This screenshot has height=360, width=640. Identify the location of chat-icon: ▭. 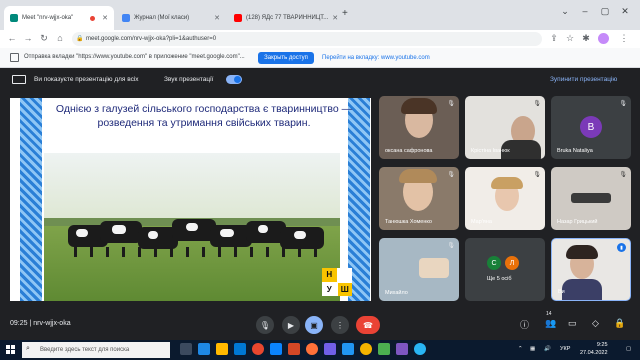
(572, 323).